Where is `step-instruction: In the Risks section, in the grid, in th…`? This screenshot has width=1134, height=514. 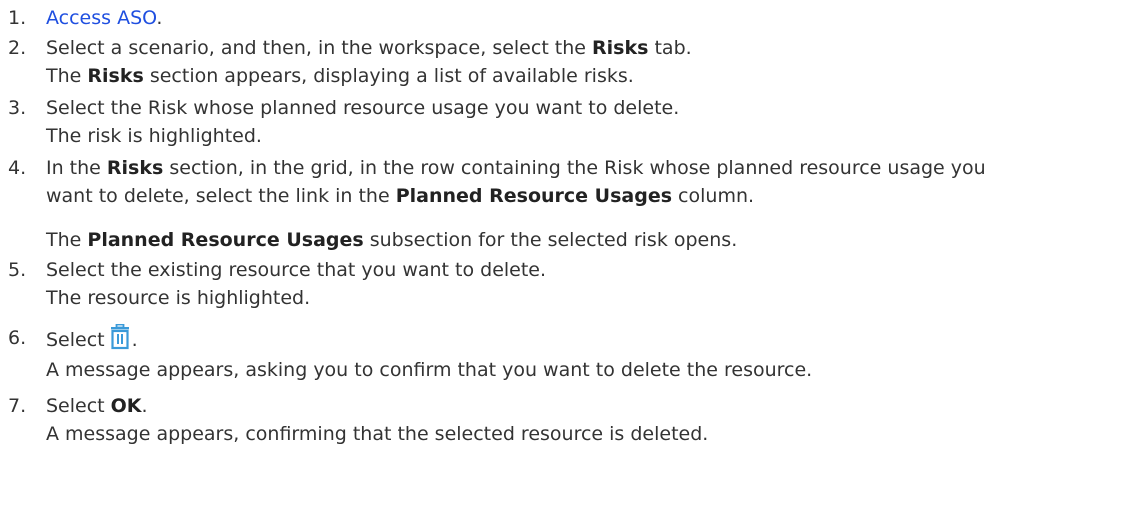 step-instruction: In the Risks section, in the grid, in th… is located at coordinates (516, 168).